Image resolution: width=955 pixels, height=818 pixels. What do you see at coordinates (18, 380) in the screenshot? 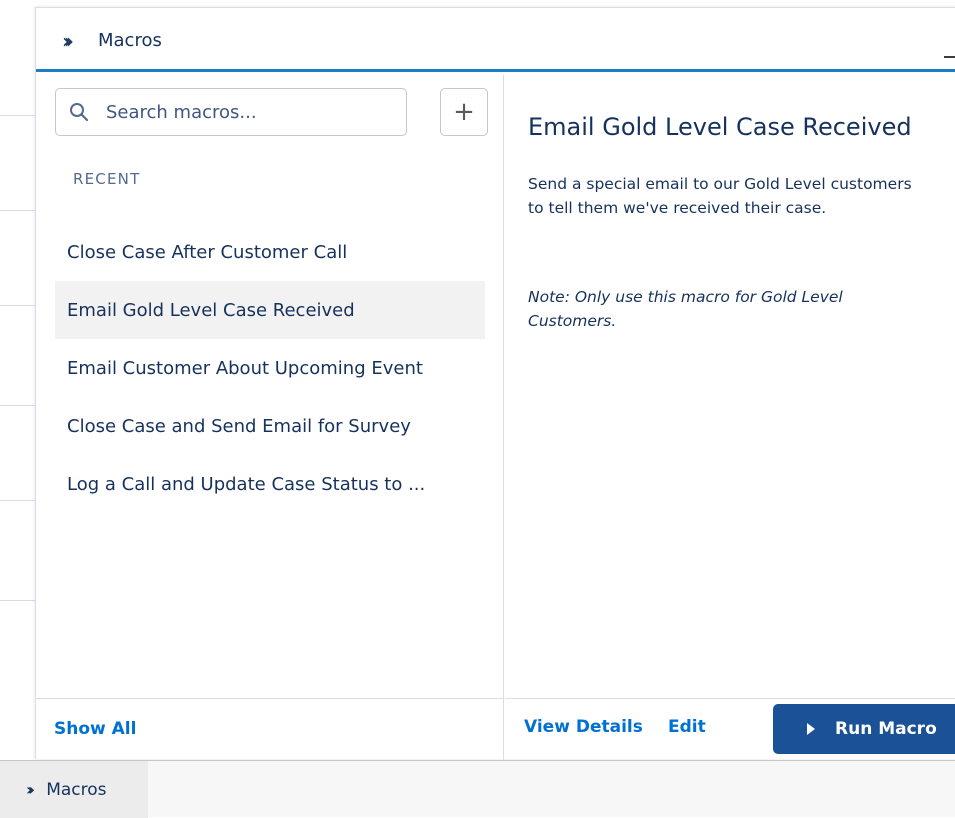
I see `background-workspace` at bounding box center [18, 380].